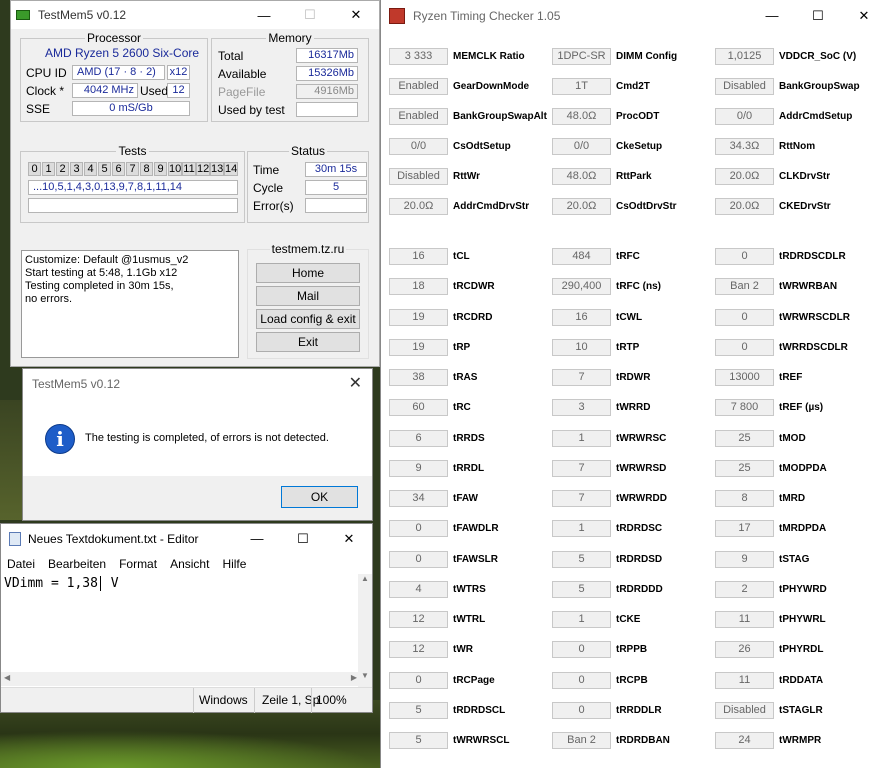 This screenshot has height=768, width=887. I want to click on timing-value-field: 1,0125, so click(744, 56).